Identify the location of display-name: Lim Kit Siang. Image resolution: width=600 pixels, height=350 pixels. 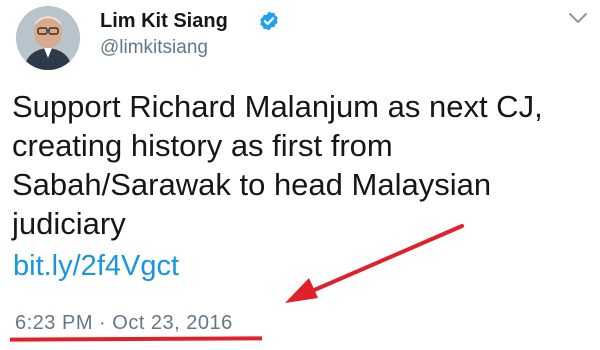
(164, 21).